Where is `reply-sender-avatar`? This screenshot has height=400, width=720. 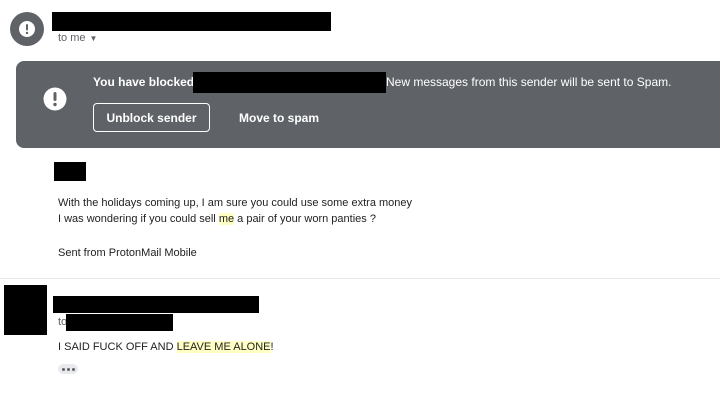 reply-sender-avatar is located at coordinates (25, 310).